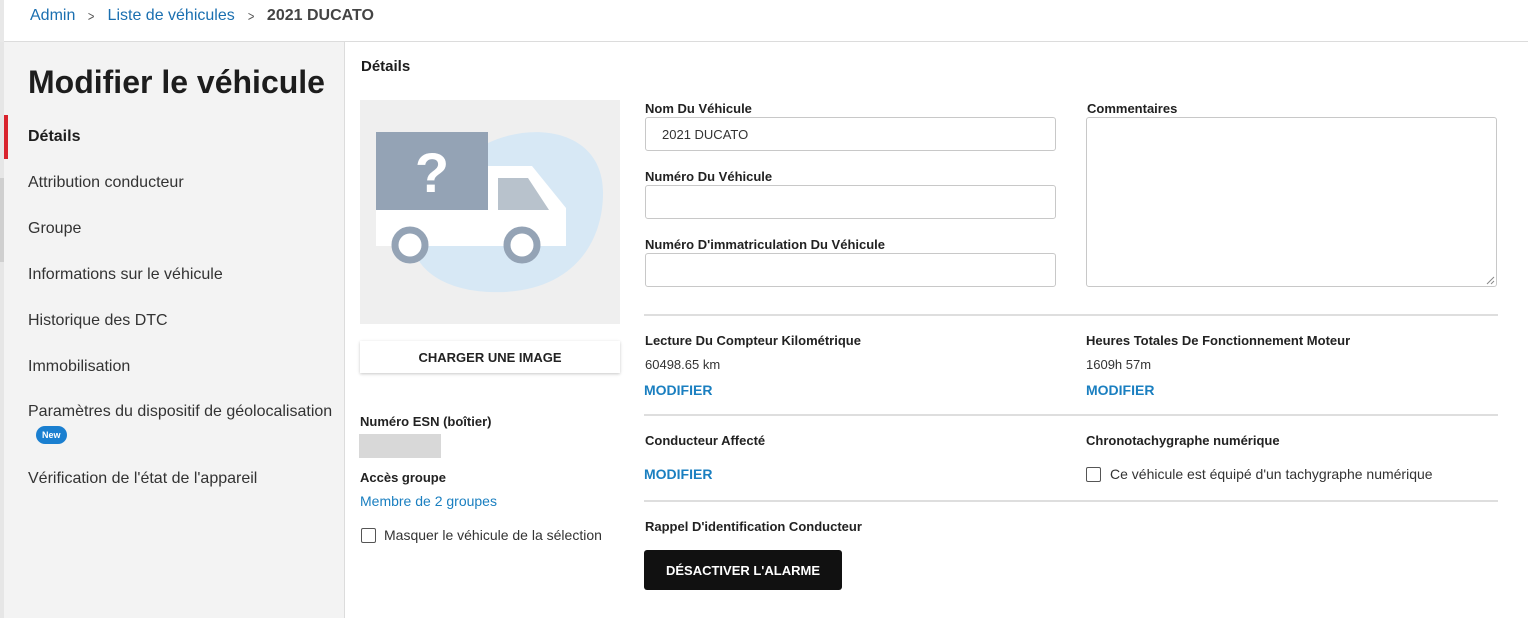 The image size is (1528, 618). I want to click on sidebar-item-vehicle-info: Informations sur le véhicule, so click(172, 275).